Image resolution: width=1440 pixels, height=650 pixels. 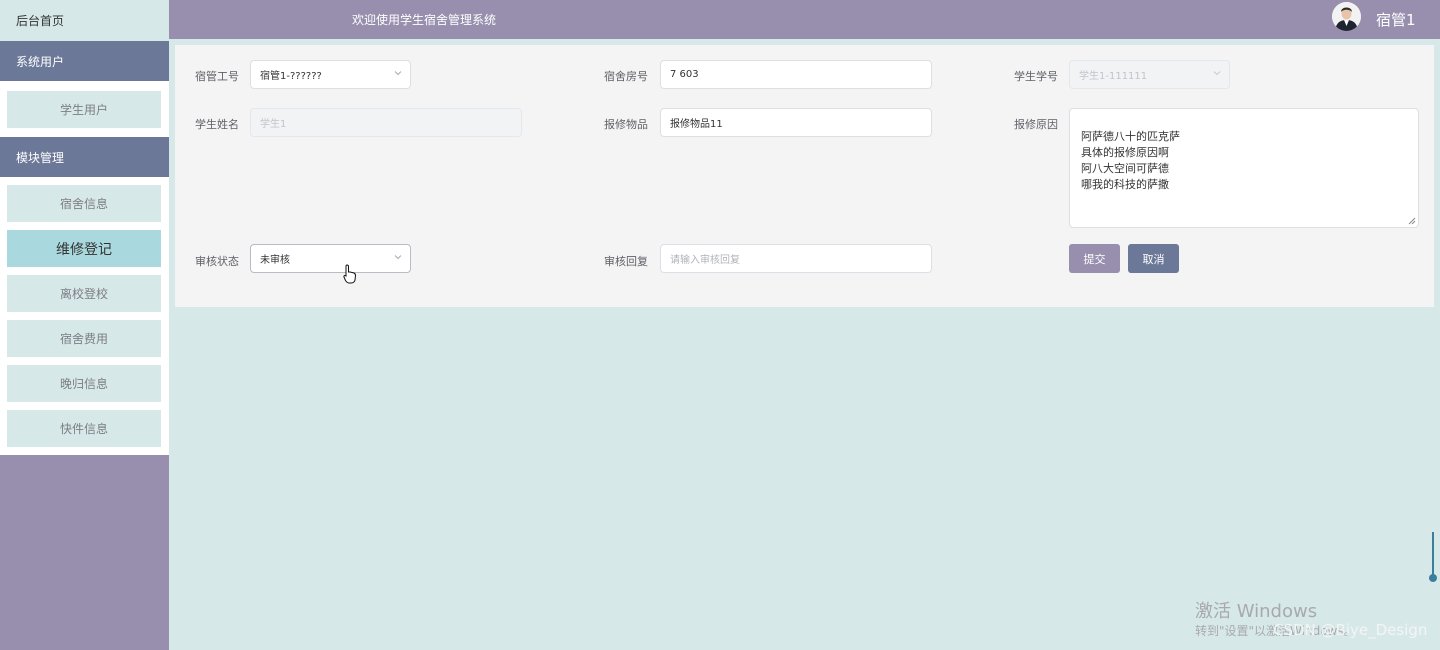 I want to click on sidebar-item-repair-register: 维修登记, so click(x=84, y=248).